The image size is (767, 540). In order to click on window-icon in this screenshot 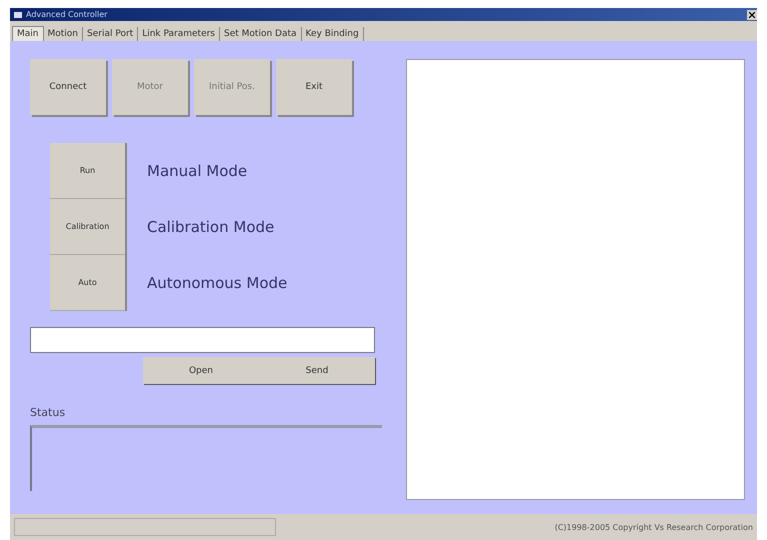, I will do `click(18, 15)`.